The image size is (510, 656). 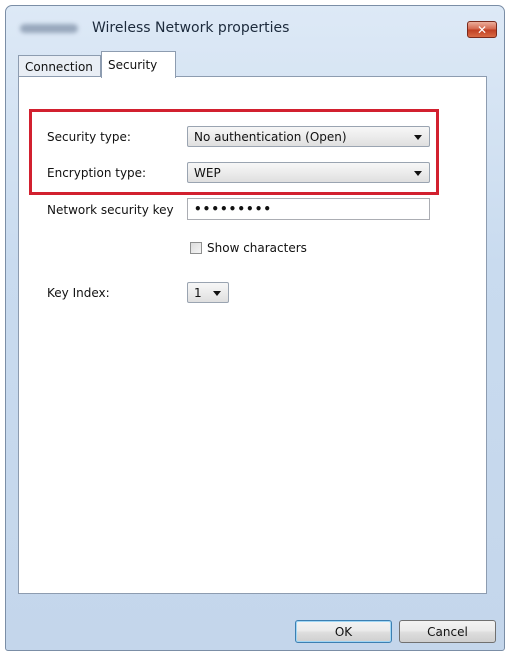 What do you see at coordinates (308, 209) in the screenshot?
I see `network-key-field: •••••••••` at bounding box center [308, 209].